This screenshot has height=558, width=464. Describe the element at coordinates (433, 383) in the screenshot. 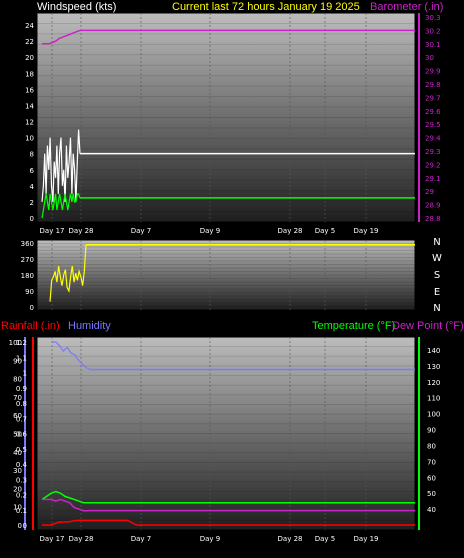

I see `temperature-y-tick: 120` at that location.